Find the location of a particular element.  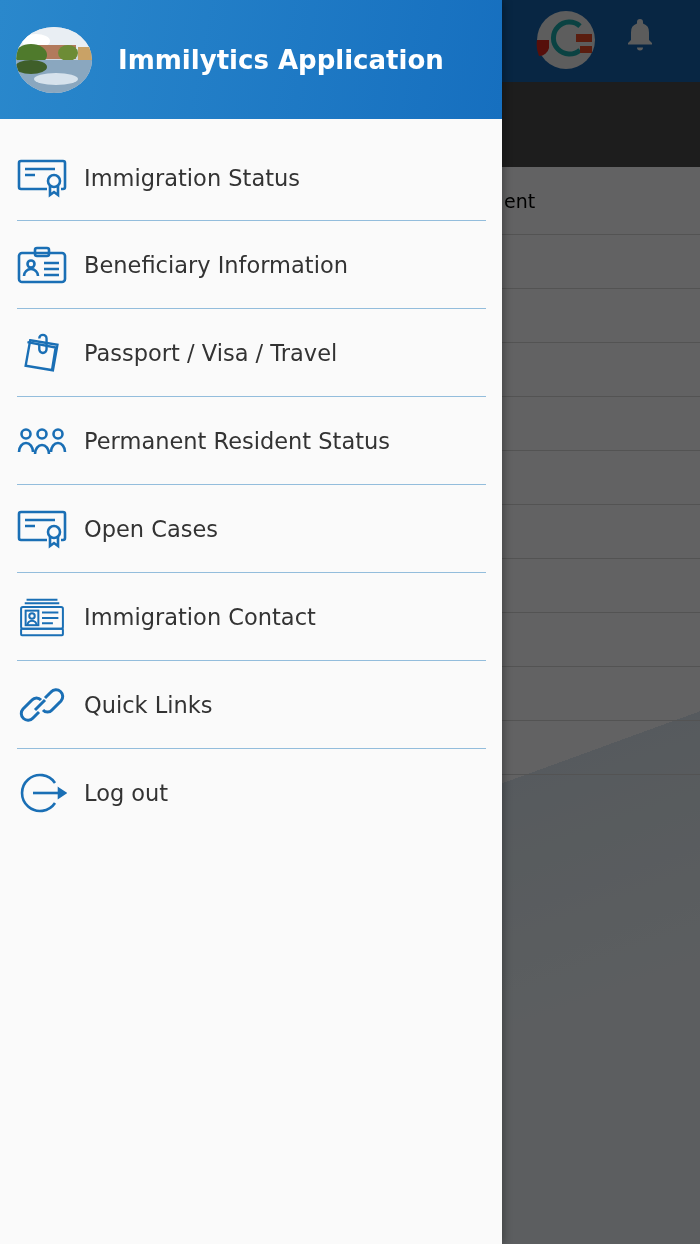

menu-item: Permanent Resident Status is located at coordinates (251, 441).